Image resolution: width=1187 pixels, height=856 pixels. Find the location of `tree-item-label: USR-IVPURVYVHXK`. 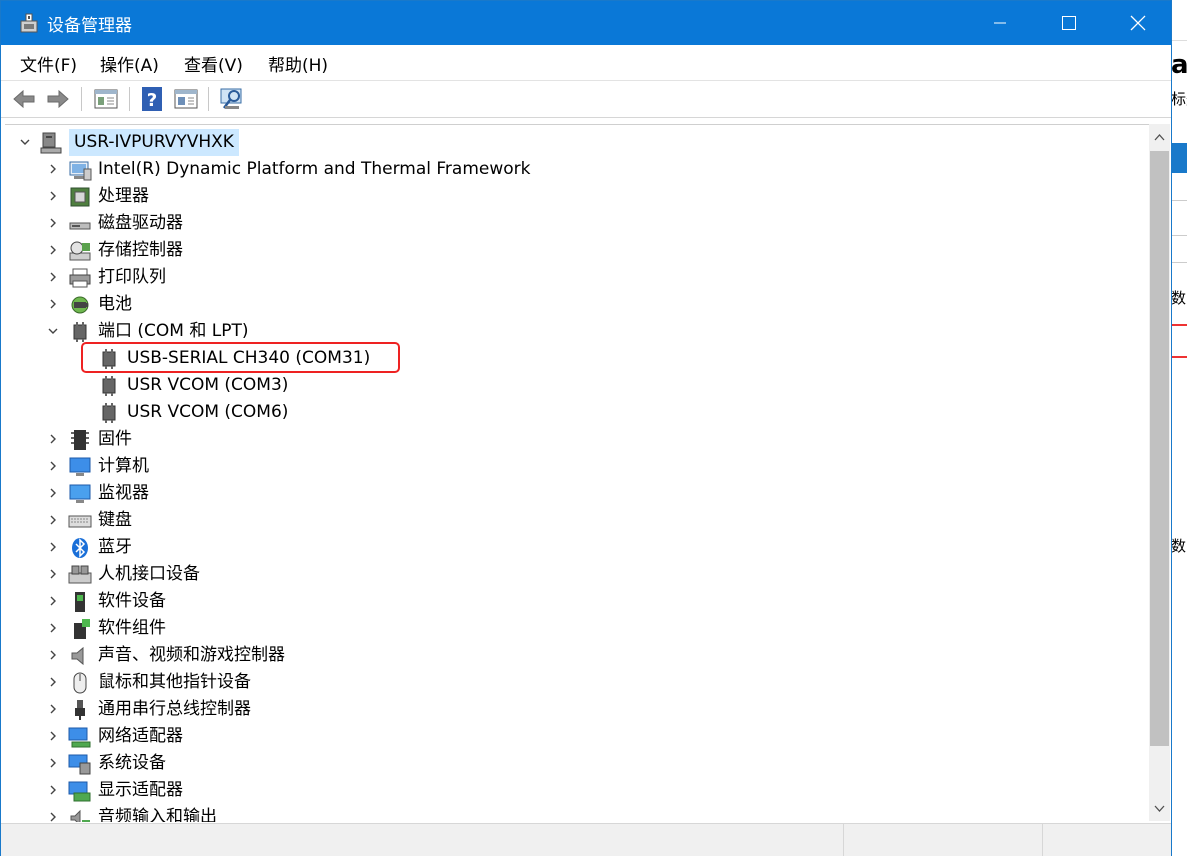

tree-item-label: USR-IVPURVYVHXK is located at coordinates (154, 142).